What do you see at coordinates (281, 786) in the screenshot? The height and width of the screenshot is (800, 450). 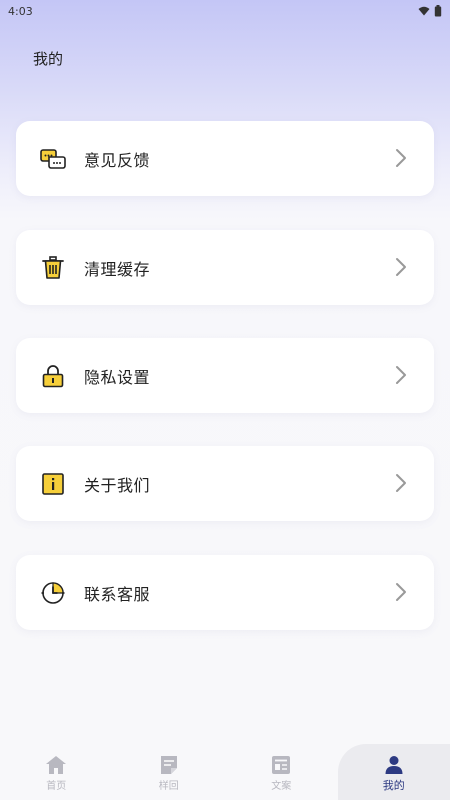 I see `tab-label: 文案` at bounding box center [281, 786].